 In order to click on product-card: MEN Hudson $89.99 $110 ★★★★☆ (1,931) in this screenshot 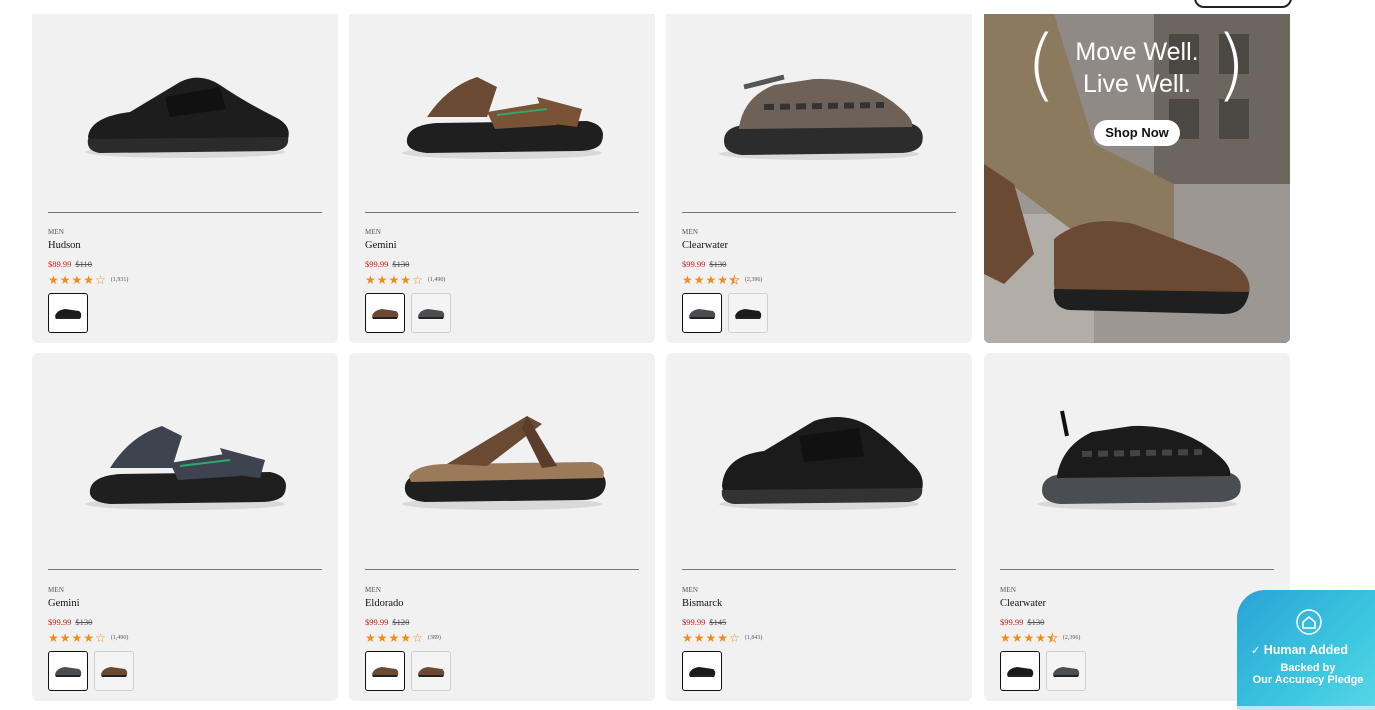, I will do `click(185, 178)`.